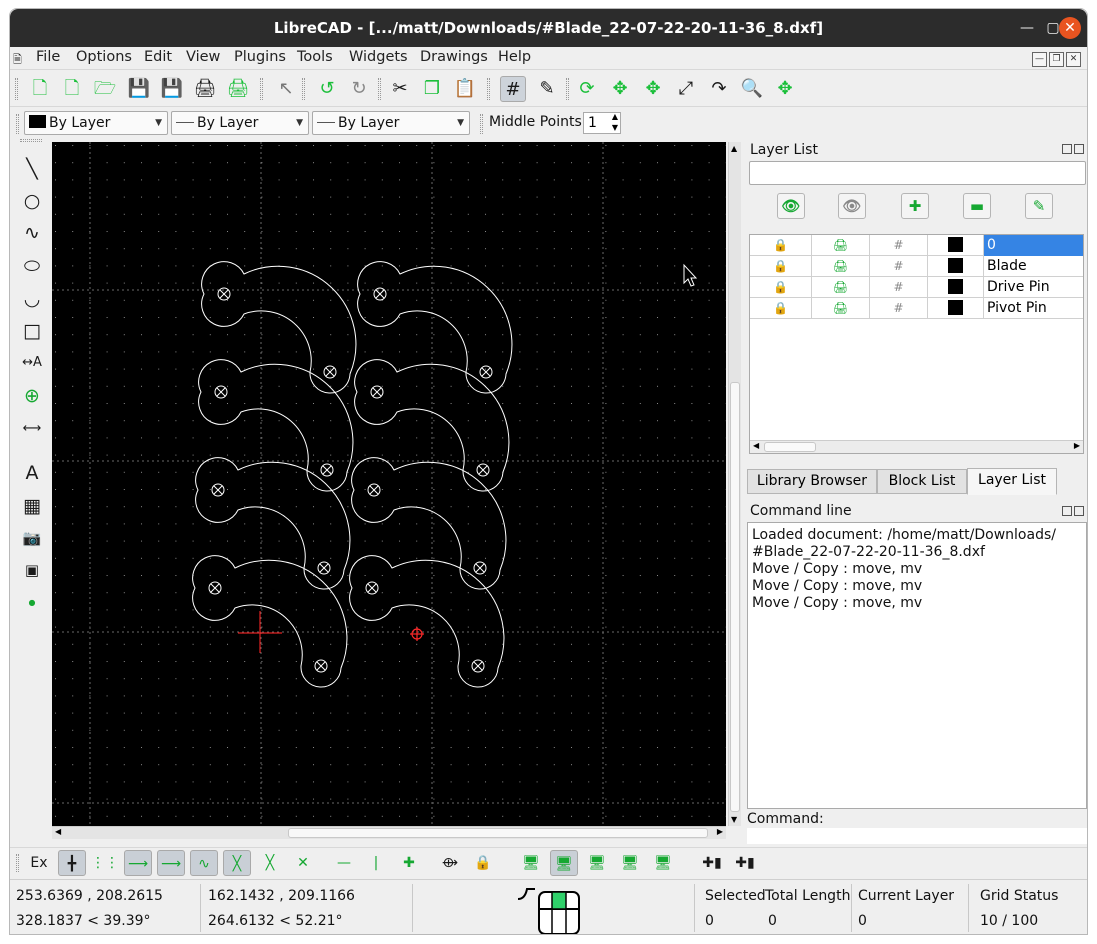 The image size is (1097, 944). What do you see at coordinates (409, 863) in the screenshot?
I see `restrict-orthogonal-icon: ✚` at bounding box center [409, 863].